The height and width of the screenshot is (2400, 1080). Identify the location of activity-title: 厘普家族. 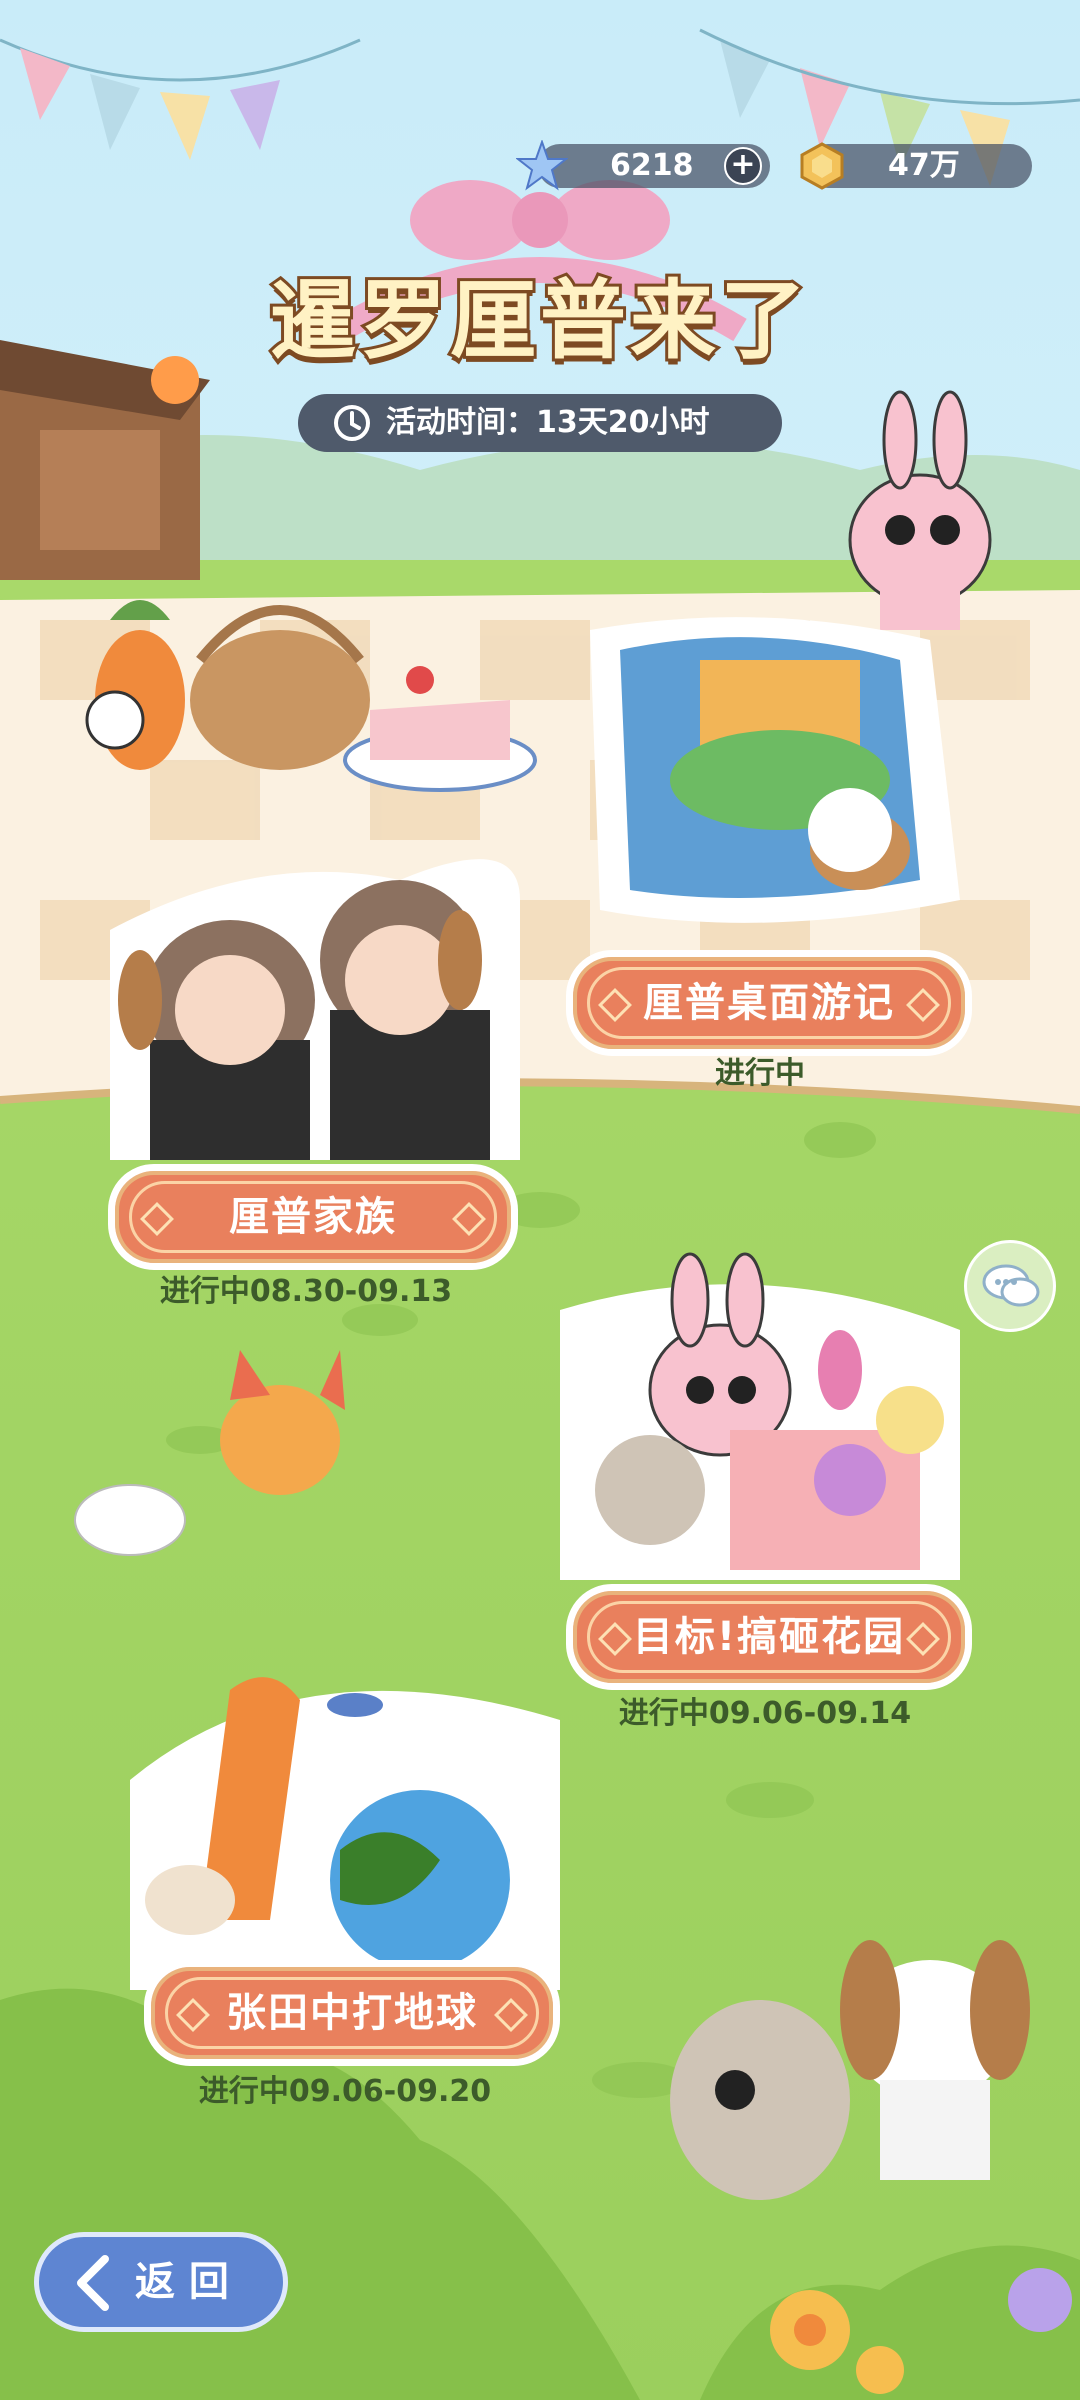
(313, 1217).